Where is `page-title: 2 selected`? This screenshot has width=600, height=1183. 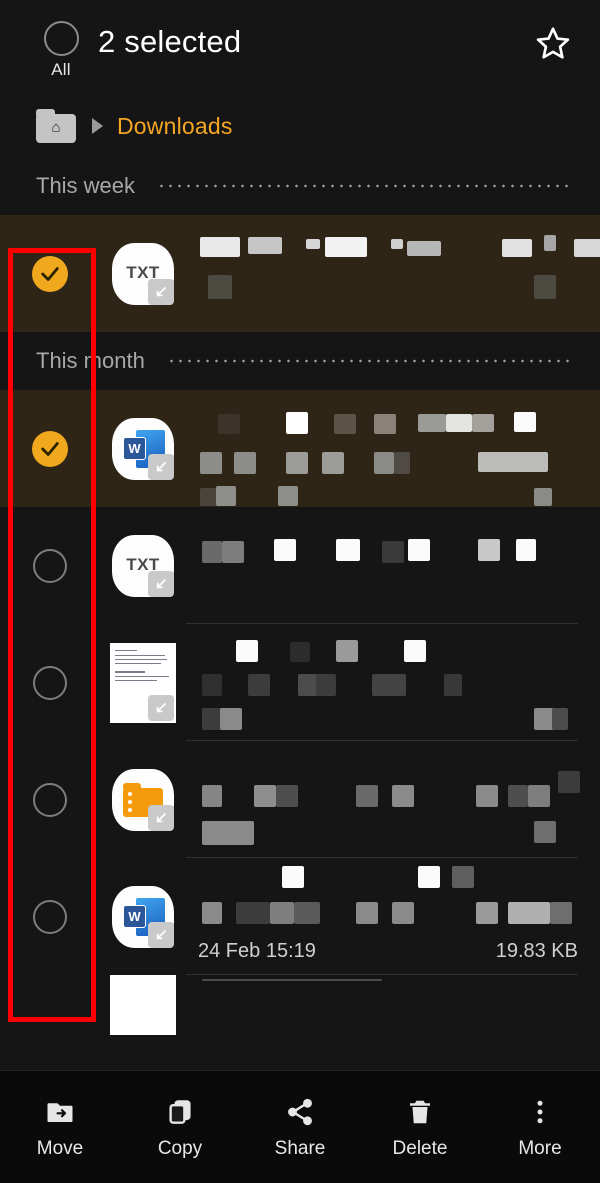 page-title: 2 selected is located at coordinates (170, 41).